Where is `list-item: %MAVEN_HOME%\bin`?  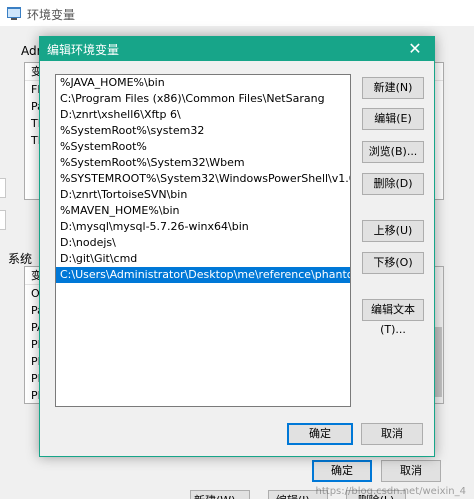
list-item: %MAVEN_HOME%\bin is located at coordinates (203, 211).